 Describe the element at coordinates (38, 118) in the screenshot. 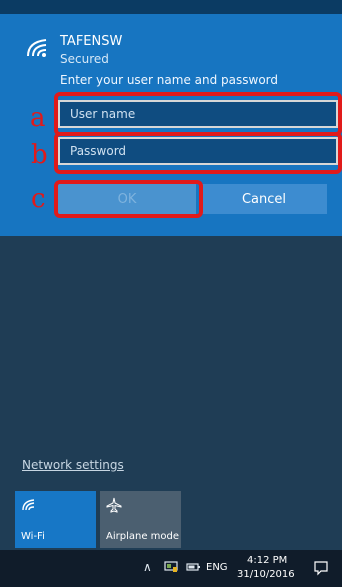

I see `annotation-label-a: a` at that location.